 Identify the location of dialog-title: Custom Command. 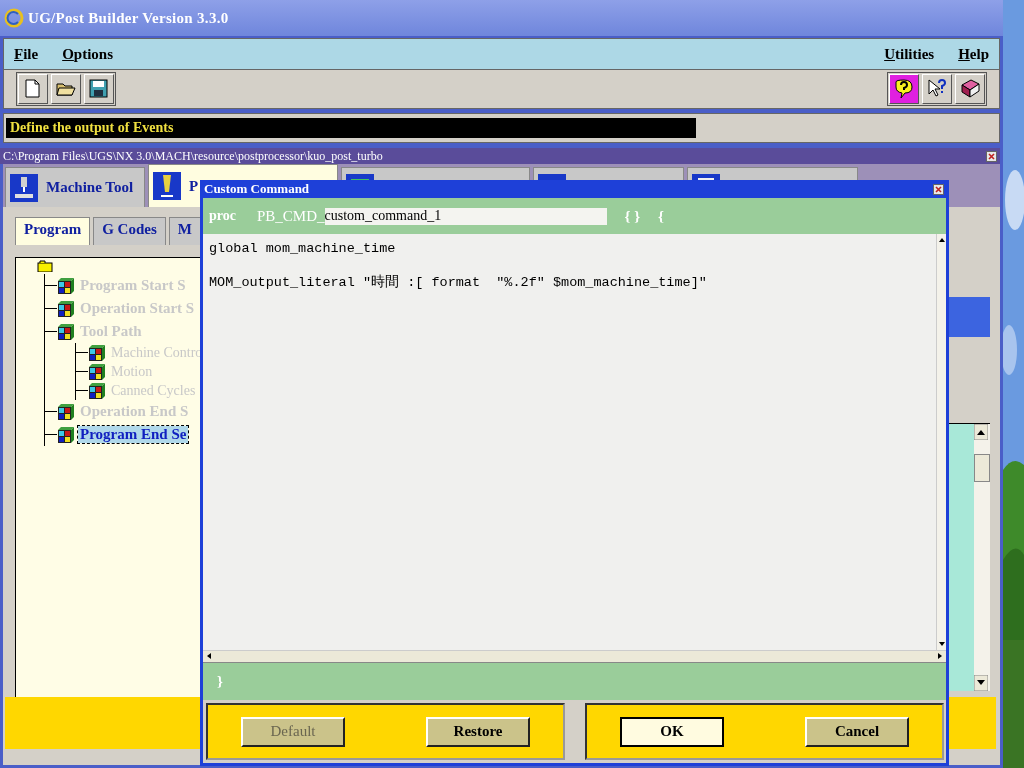
(257, 189).